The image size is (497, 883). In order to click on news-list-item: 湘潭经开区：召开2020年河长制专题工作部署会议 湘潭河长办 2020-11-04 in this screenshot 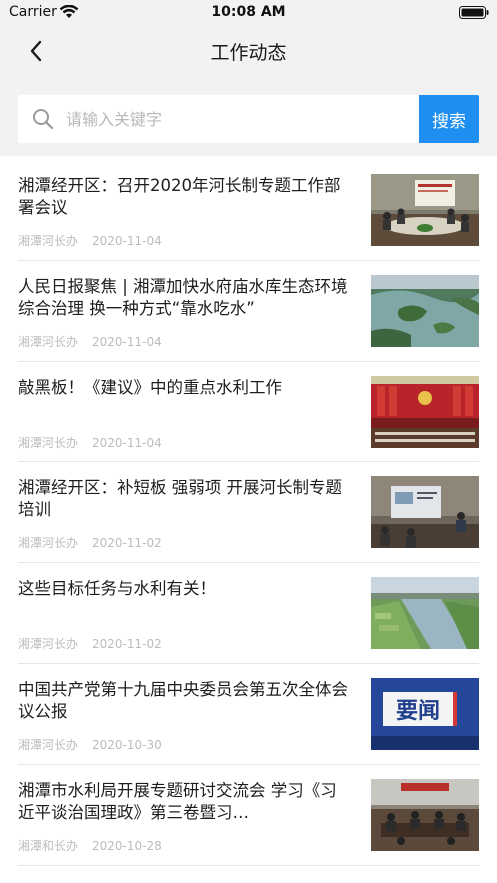, I will do `click(248, 210)`.